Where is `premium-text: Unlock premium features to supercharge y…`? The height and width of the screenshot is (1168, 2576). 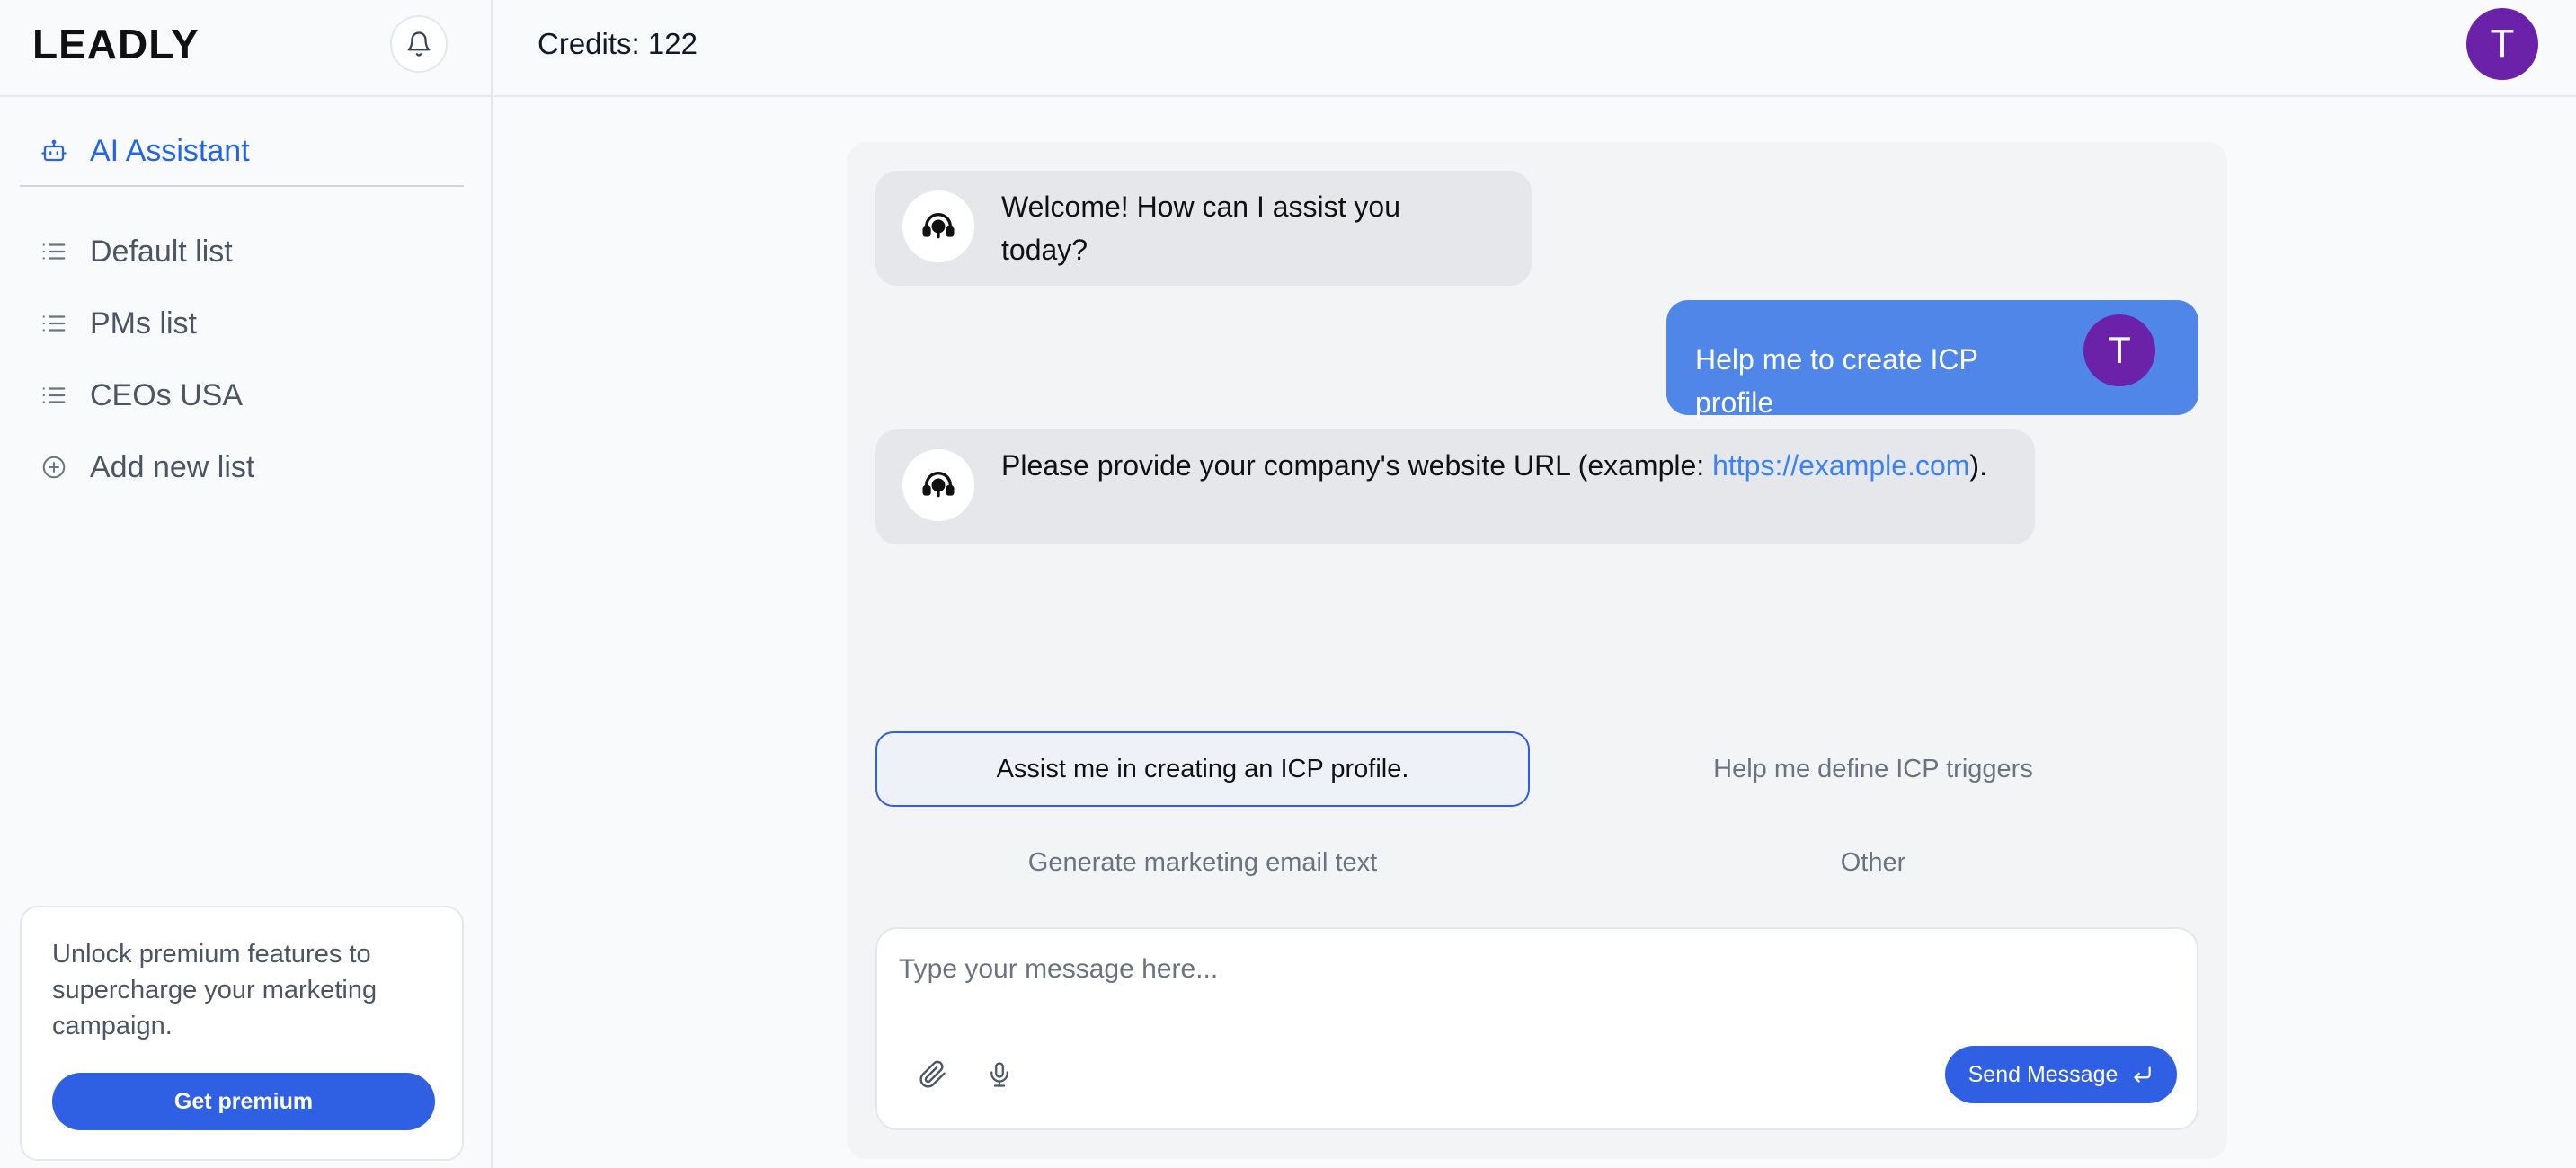 premium-text: Unlock premium features to supercharge y… is located at coordinates (215, 990).